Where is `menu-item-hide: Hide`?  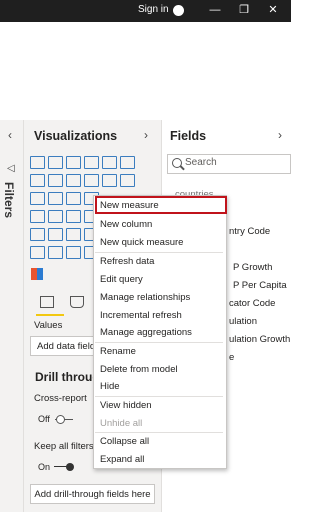
menu-item-hide: Hide is located at coordinates (110, 386).